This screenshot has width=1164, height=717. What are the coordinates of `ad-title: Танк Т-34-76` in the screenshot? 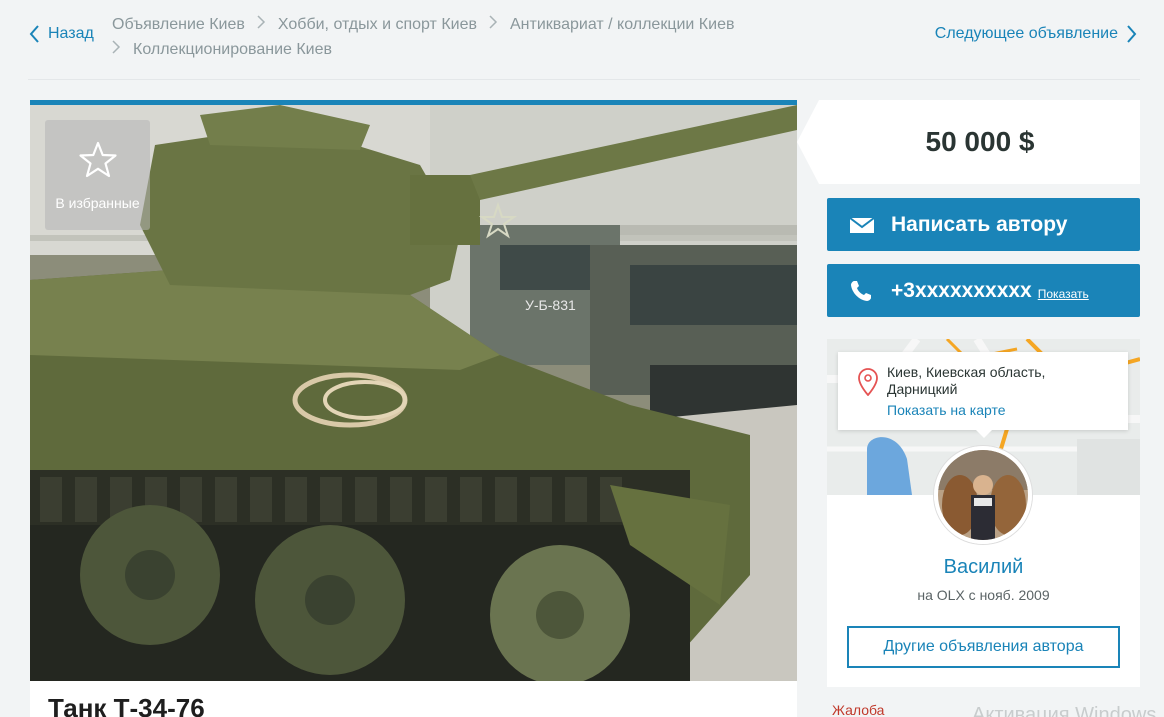 It's located at (126, 705).